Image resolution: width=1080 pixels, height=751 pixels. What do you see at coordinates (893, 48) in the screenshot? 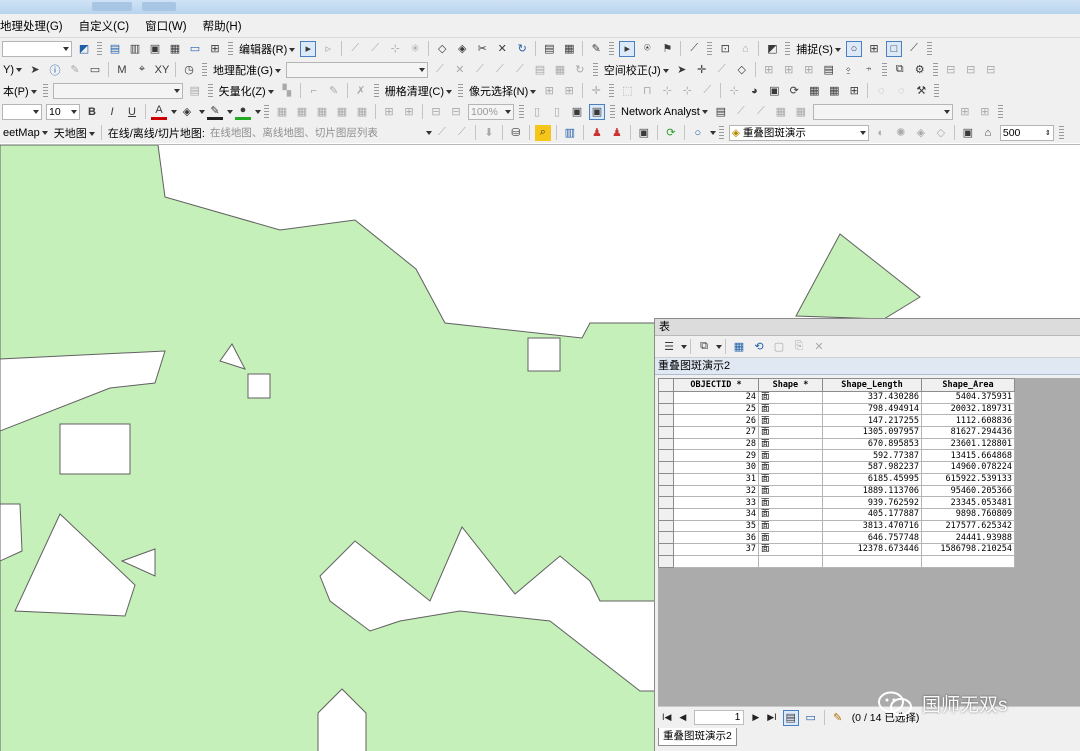
I see `vertex-snap-icon: □` at bounding box center [893, 48].